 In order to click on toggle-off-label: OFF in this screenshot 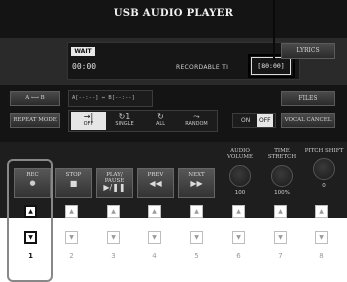, I will do `click(265, 120)`.